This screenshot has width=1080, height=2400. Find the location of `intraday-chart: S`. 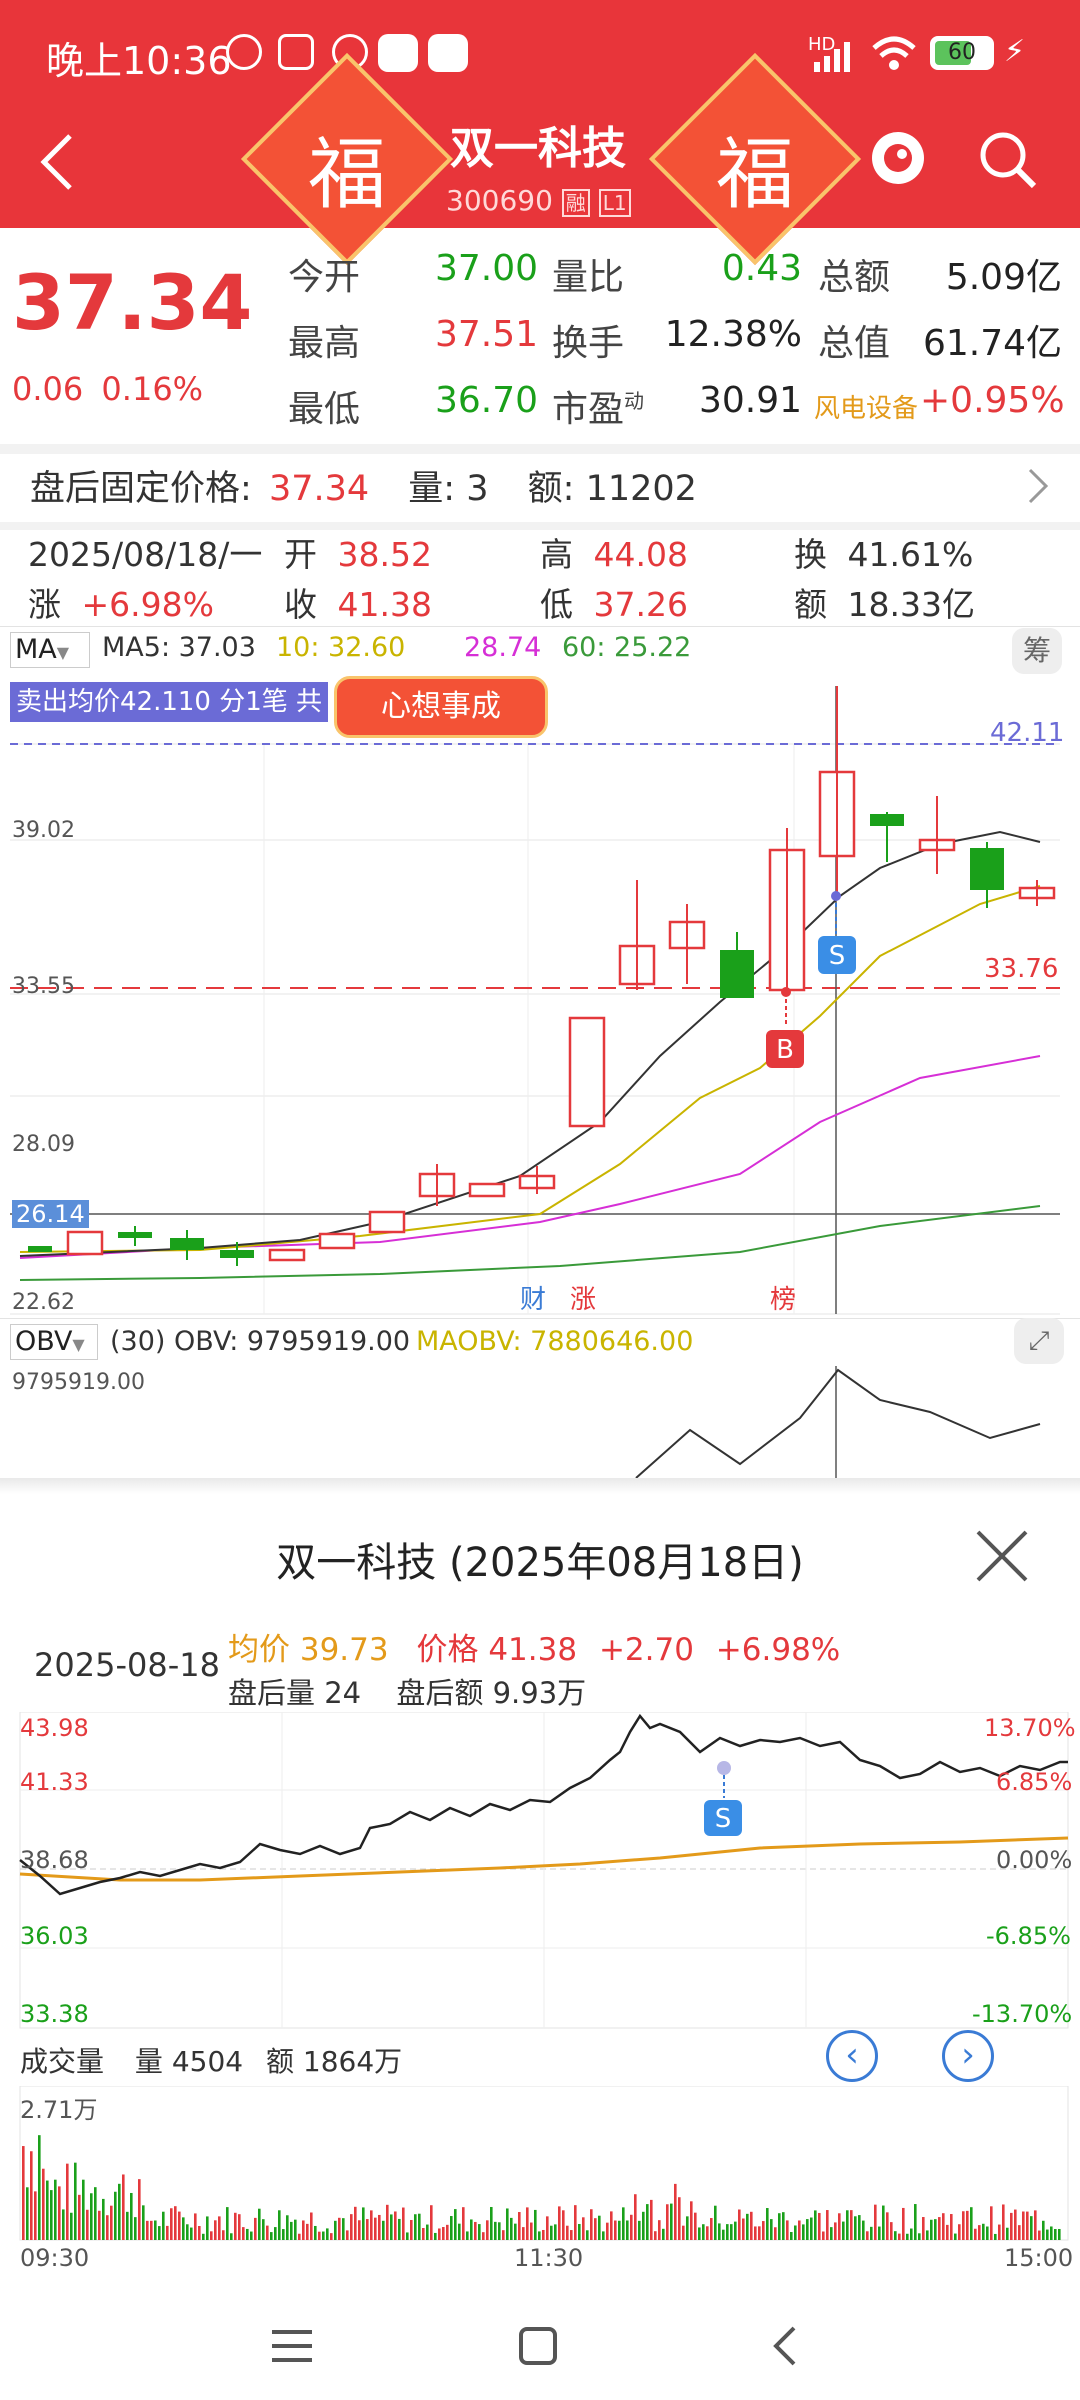

intraday-chart: S is located at coordinates (540, 1872).